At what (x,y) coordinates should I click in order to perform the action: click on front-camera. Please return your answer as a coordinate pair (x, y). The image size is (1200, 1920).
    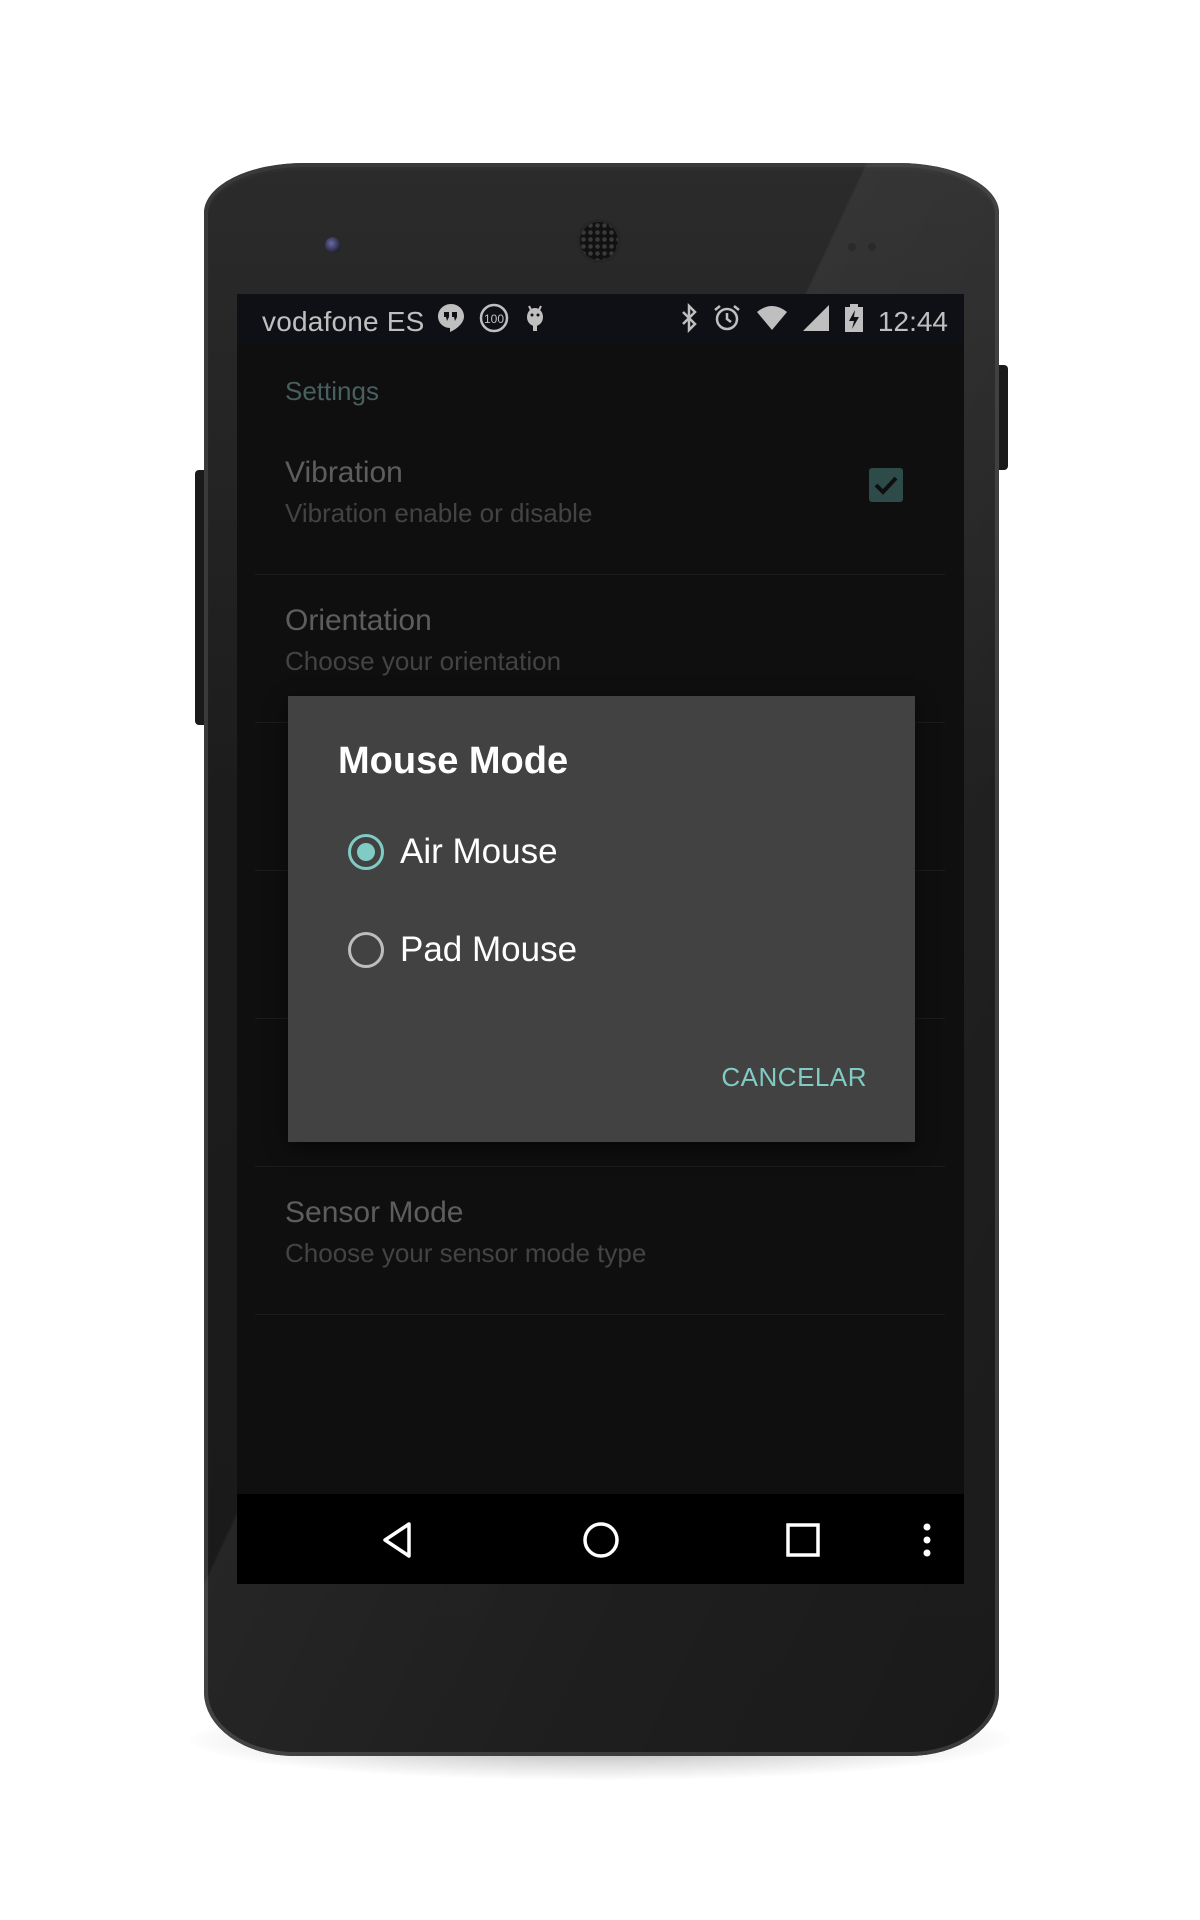
    Looking at the image, I should click on (333, 245).